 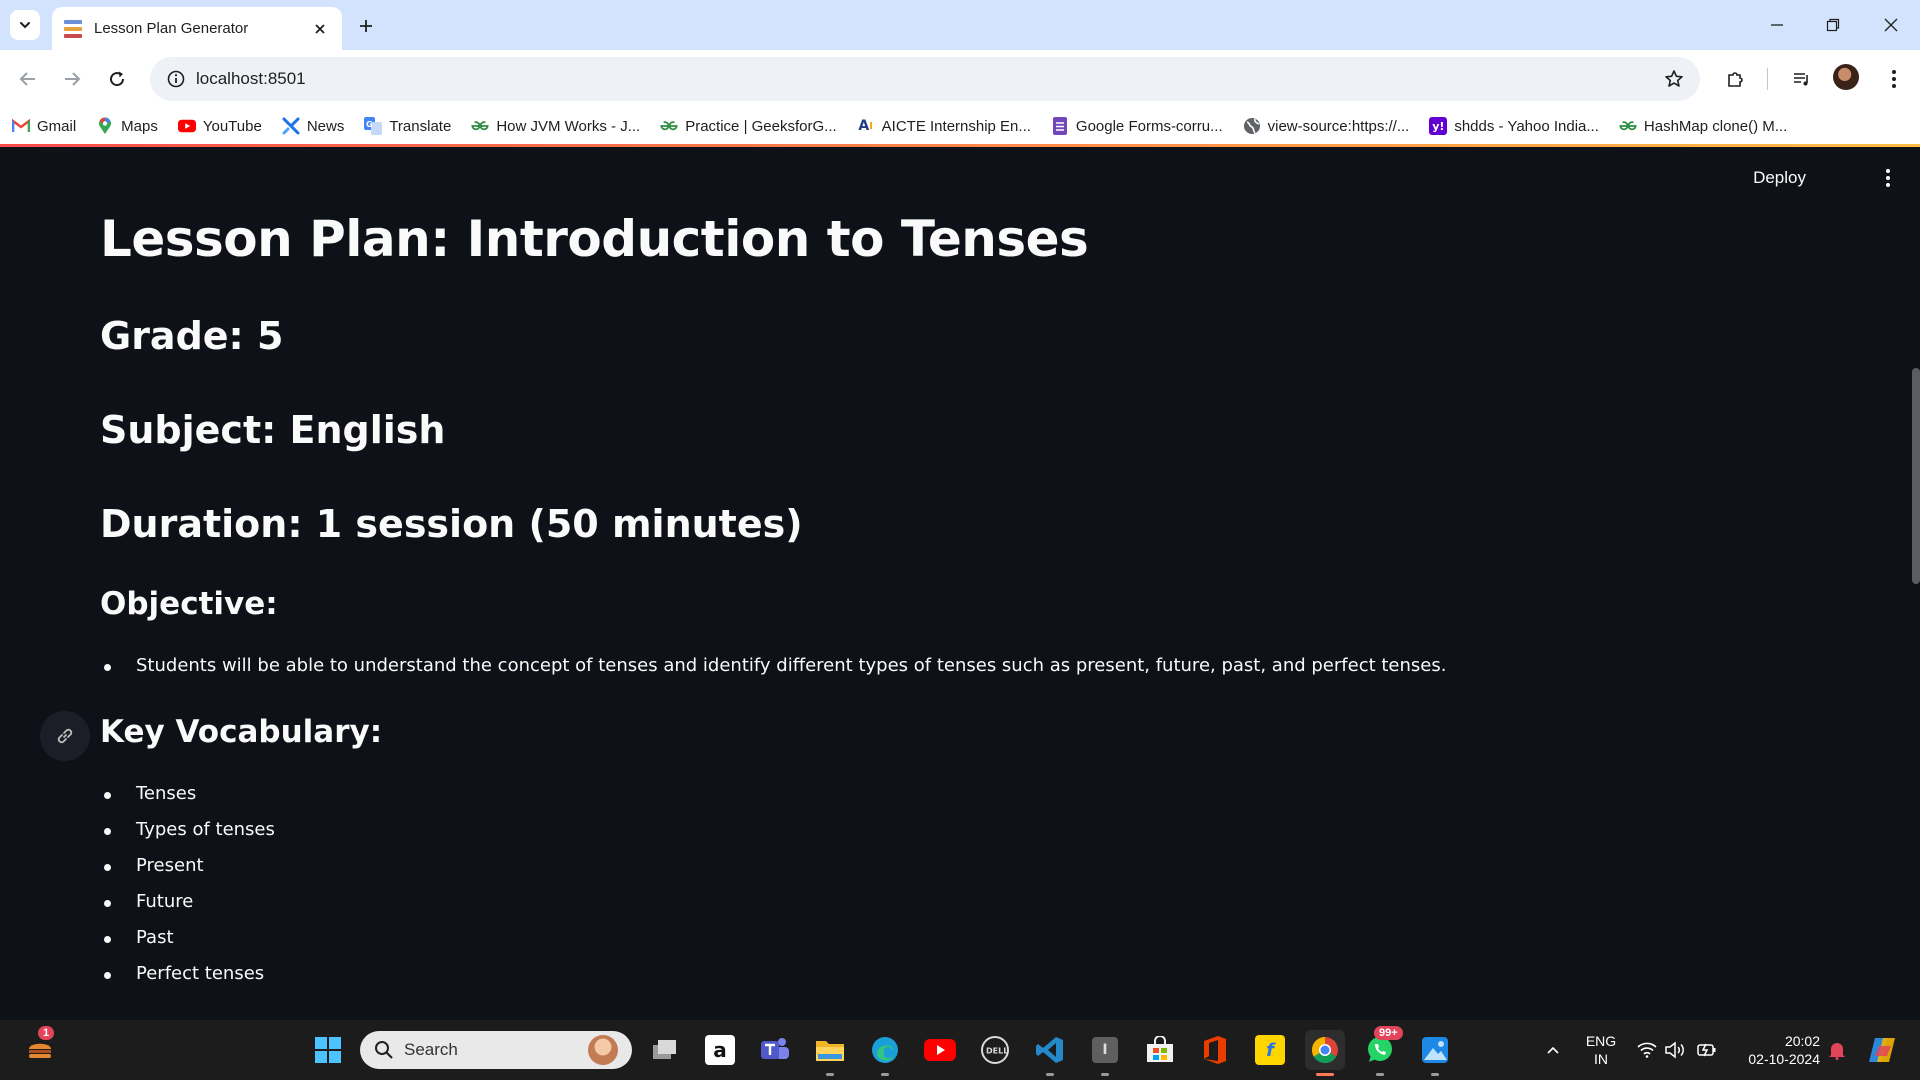 What do you see at coordinates (117, 79) in the screenshot?
I see `reload-icon` at bounding box center [117, 79].